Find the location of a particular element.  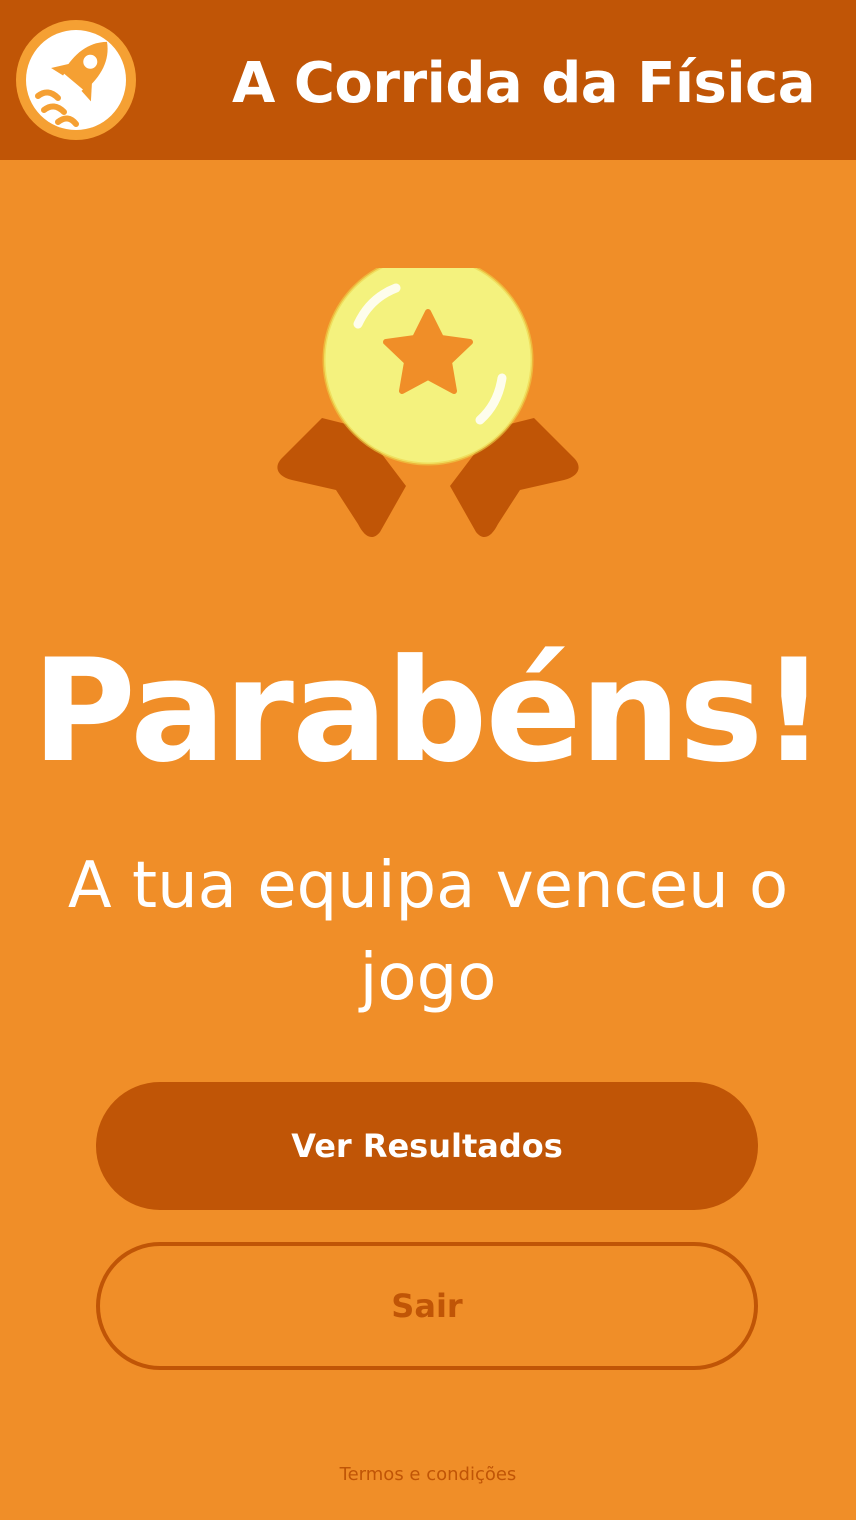

exit-button: Sair is located at coordinates (427, 1306).